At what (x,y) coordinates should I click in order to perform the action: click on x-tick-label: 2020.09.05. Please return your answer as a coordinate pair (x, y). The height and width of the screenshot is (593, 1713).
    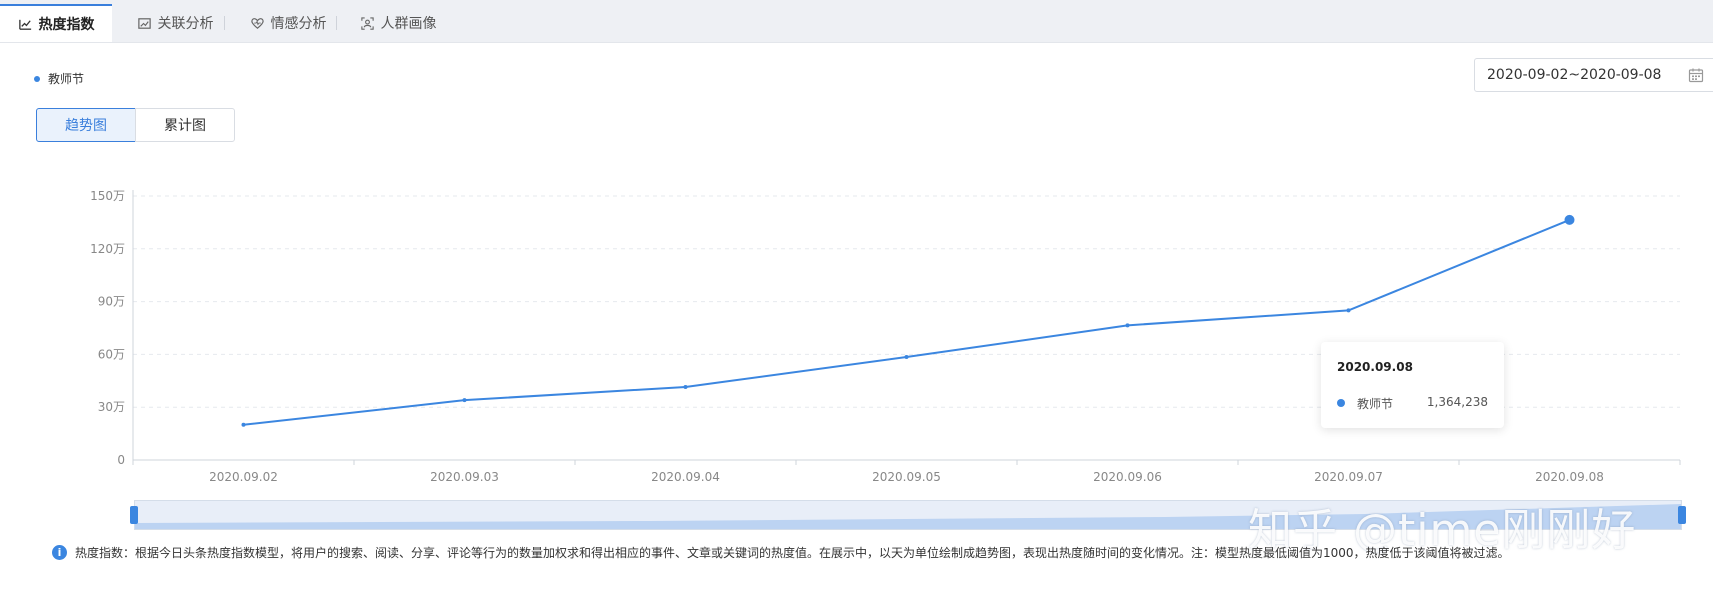
    Looking at the image, I should click on (906, 477).